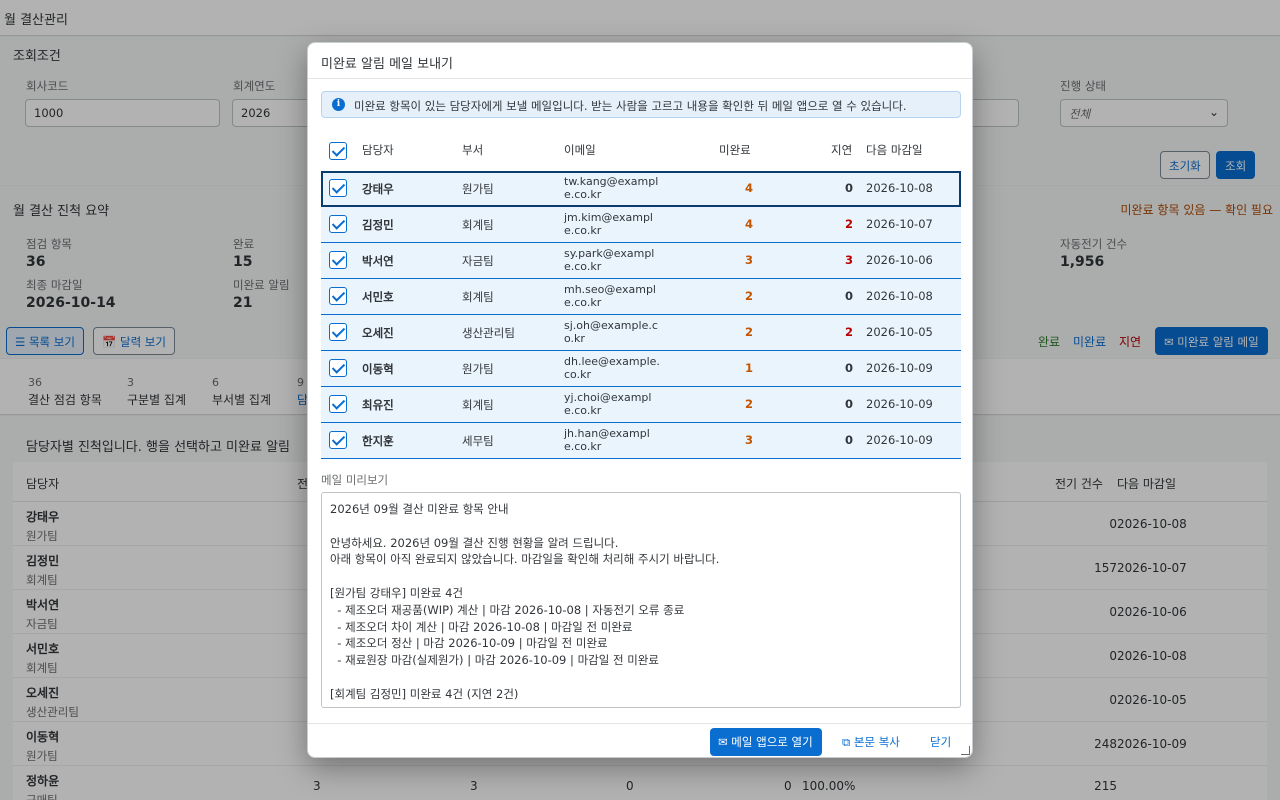 This screenshot has width=1280, height=800. I want to click on recipient-next-due: 2026-10-07, so click(899, 224).